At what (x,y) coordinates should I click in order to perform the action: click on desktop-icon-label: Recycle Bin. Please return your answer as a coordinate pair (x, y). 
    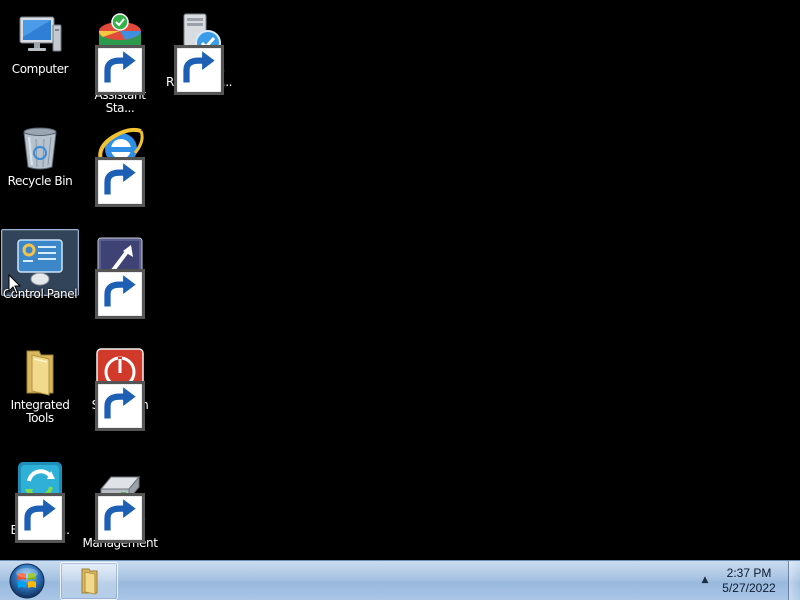
    Looking at the image, I should click on (40, 181).